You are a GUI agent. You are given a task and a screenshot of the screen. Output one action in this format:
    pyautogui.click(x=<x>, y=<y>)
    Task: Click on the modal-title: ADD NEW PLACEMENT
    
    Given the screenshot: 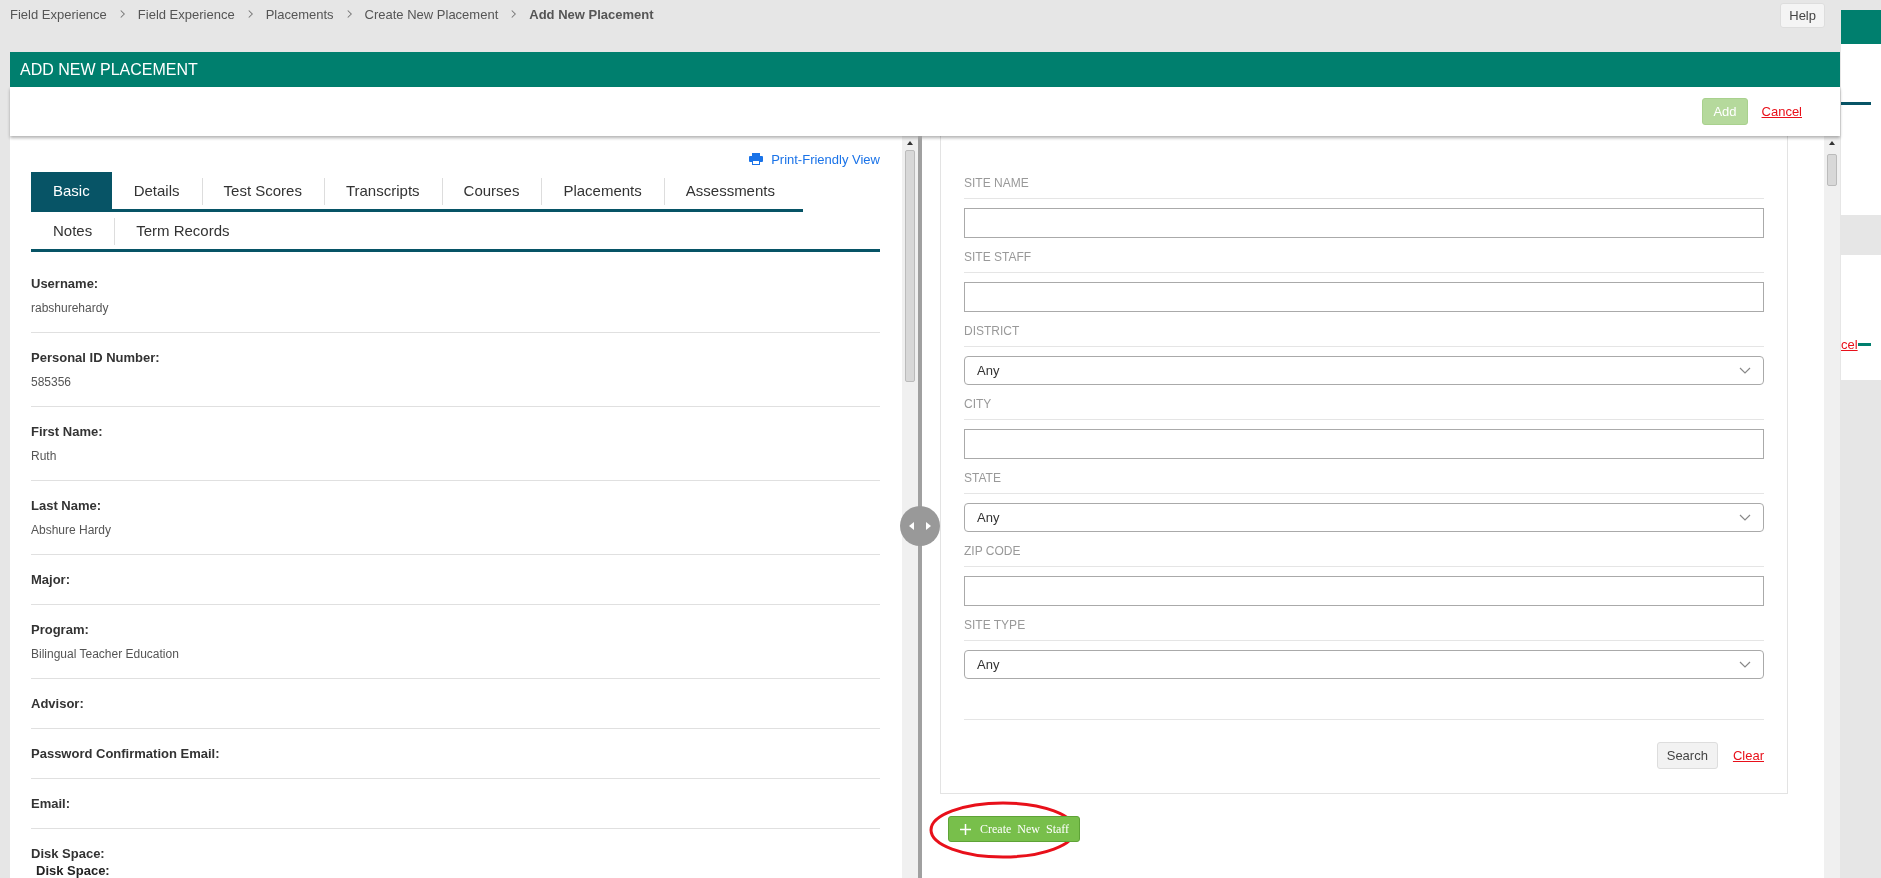 What is the action you would take?
    pyautogui.click(x=109, y=69)
    